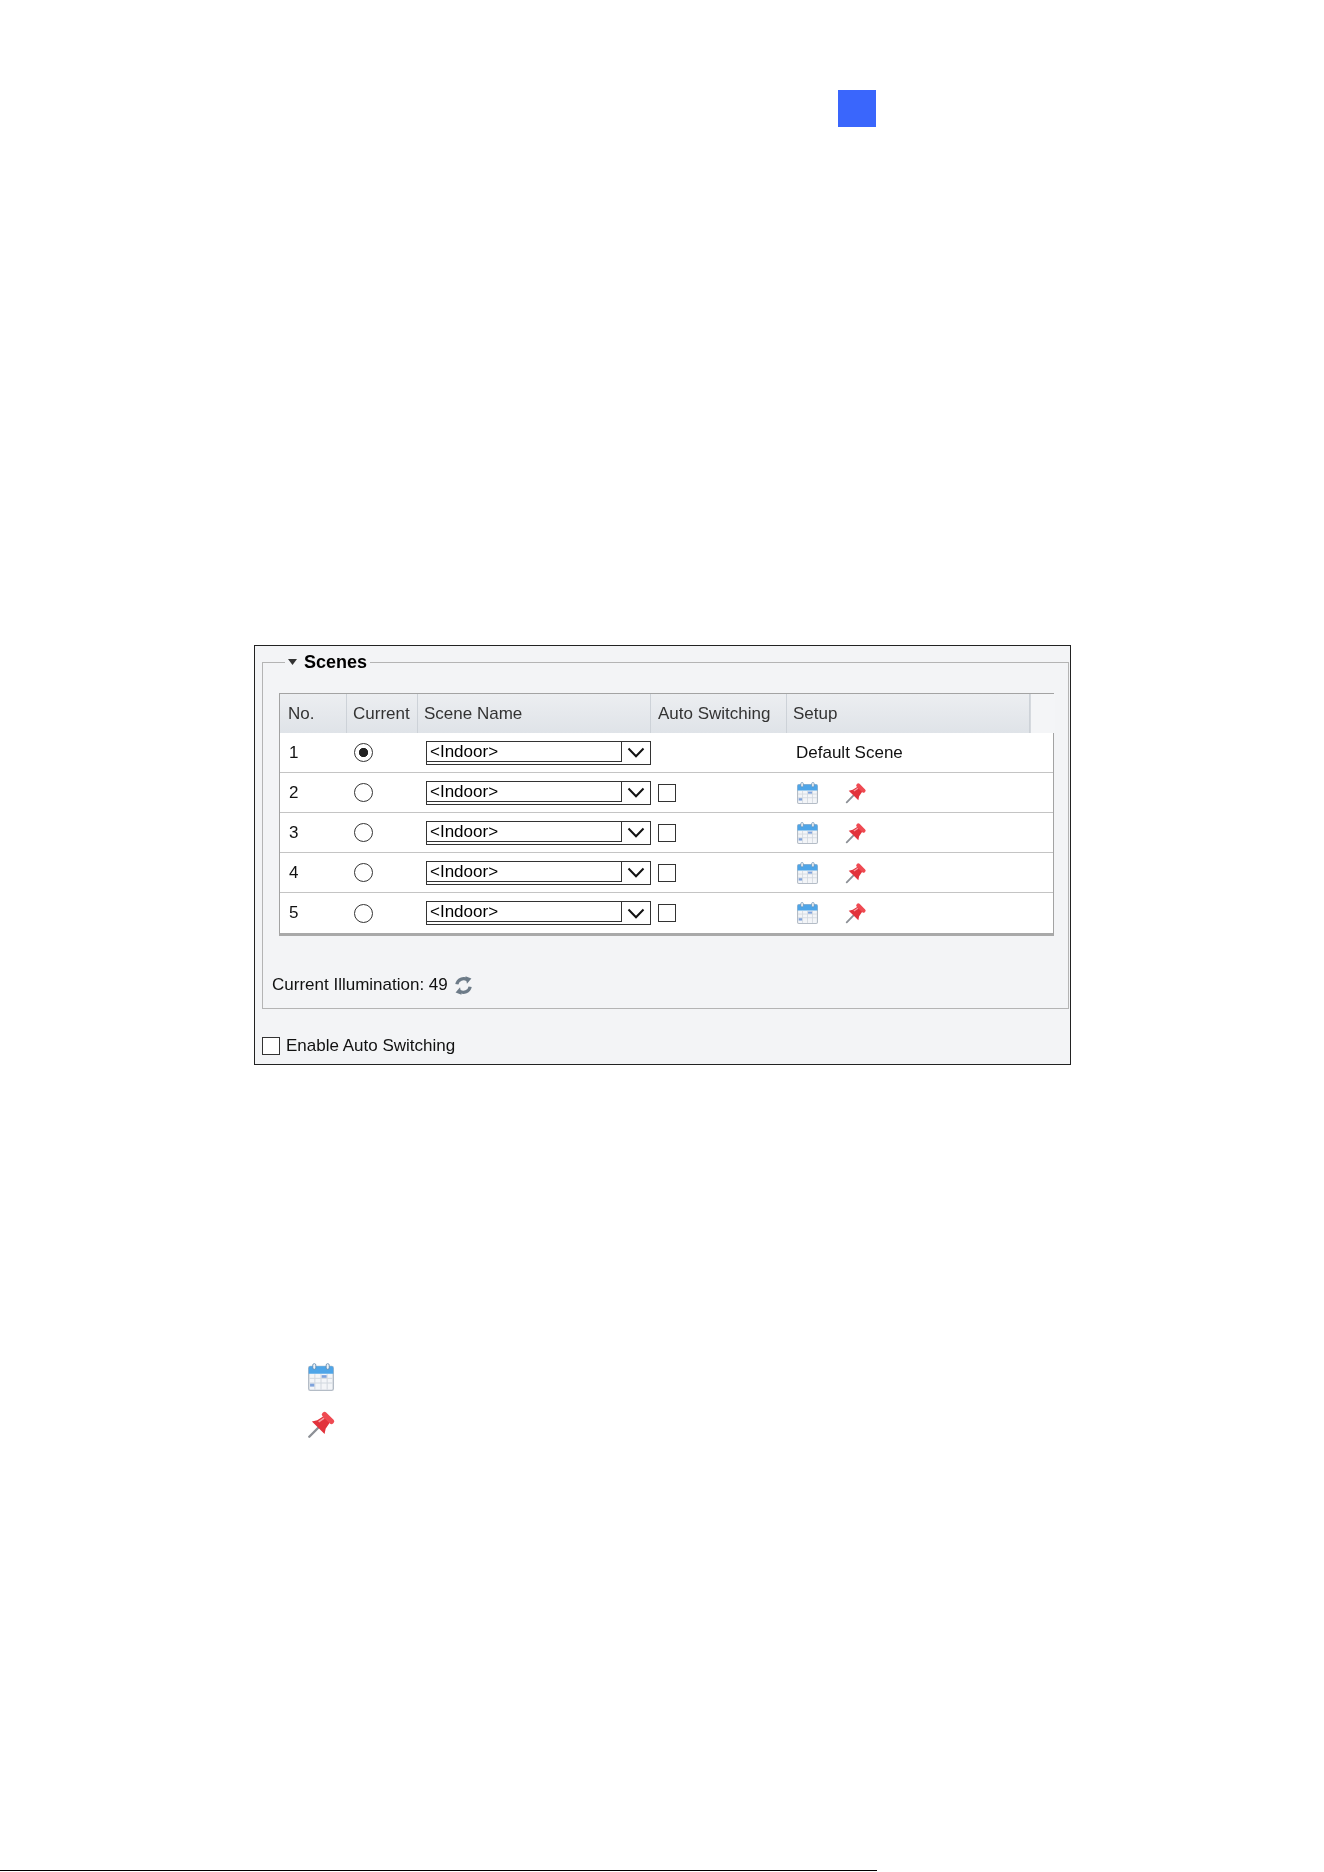 The image size is (1324, 1872). What do you see at coordinates (463, 985) in the screenshot?
I see `refresh-icon` at bounding box center [463, 985].